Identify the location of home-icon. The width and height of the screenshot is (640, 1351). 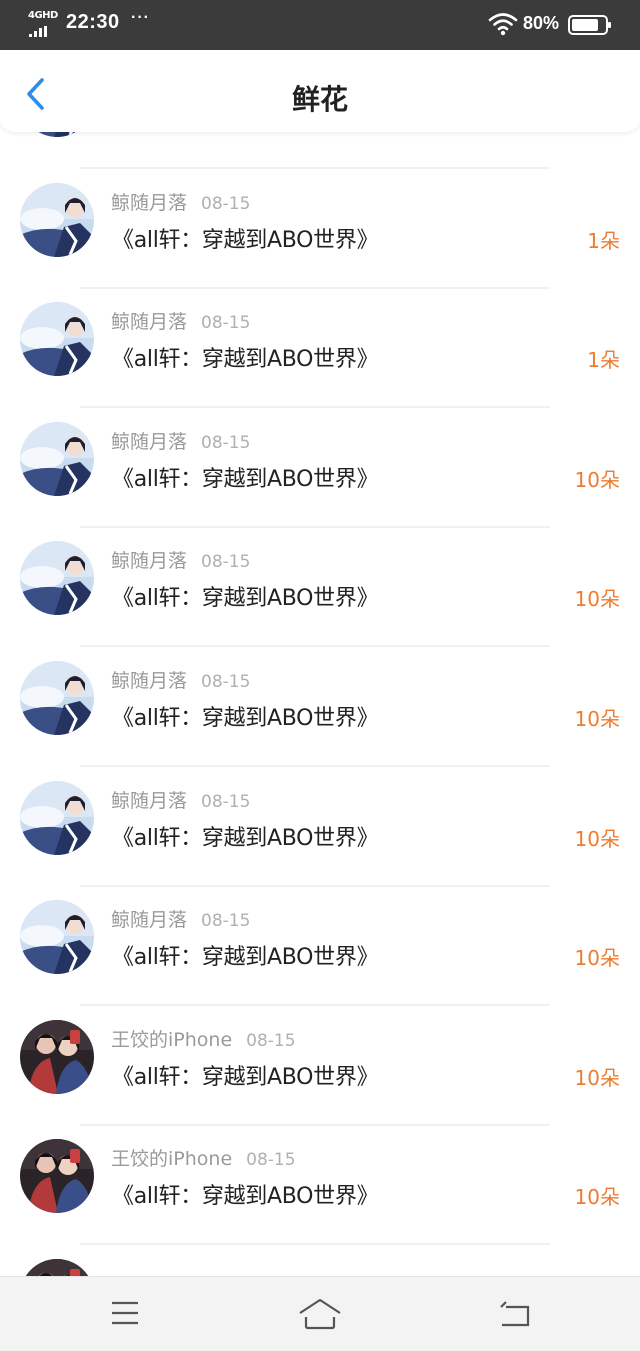
(320, 1313).